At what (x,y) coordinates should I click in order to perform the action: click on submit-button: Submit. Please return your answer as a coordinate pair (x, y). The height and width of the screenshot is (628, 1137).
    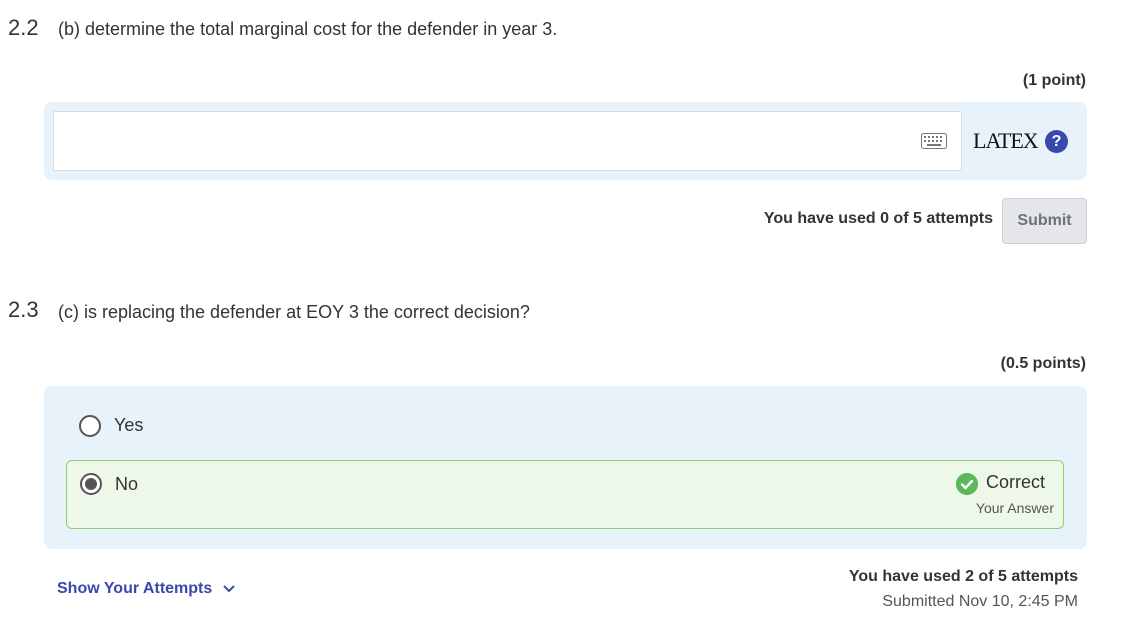
    Looking at the image, I should click on (1044, 221).